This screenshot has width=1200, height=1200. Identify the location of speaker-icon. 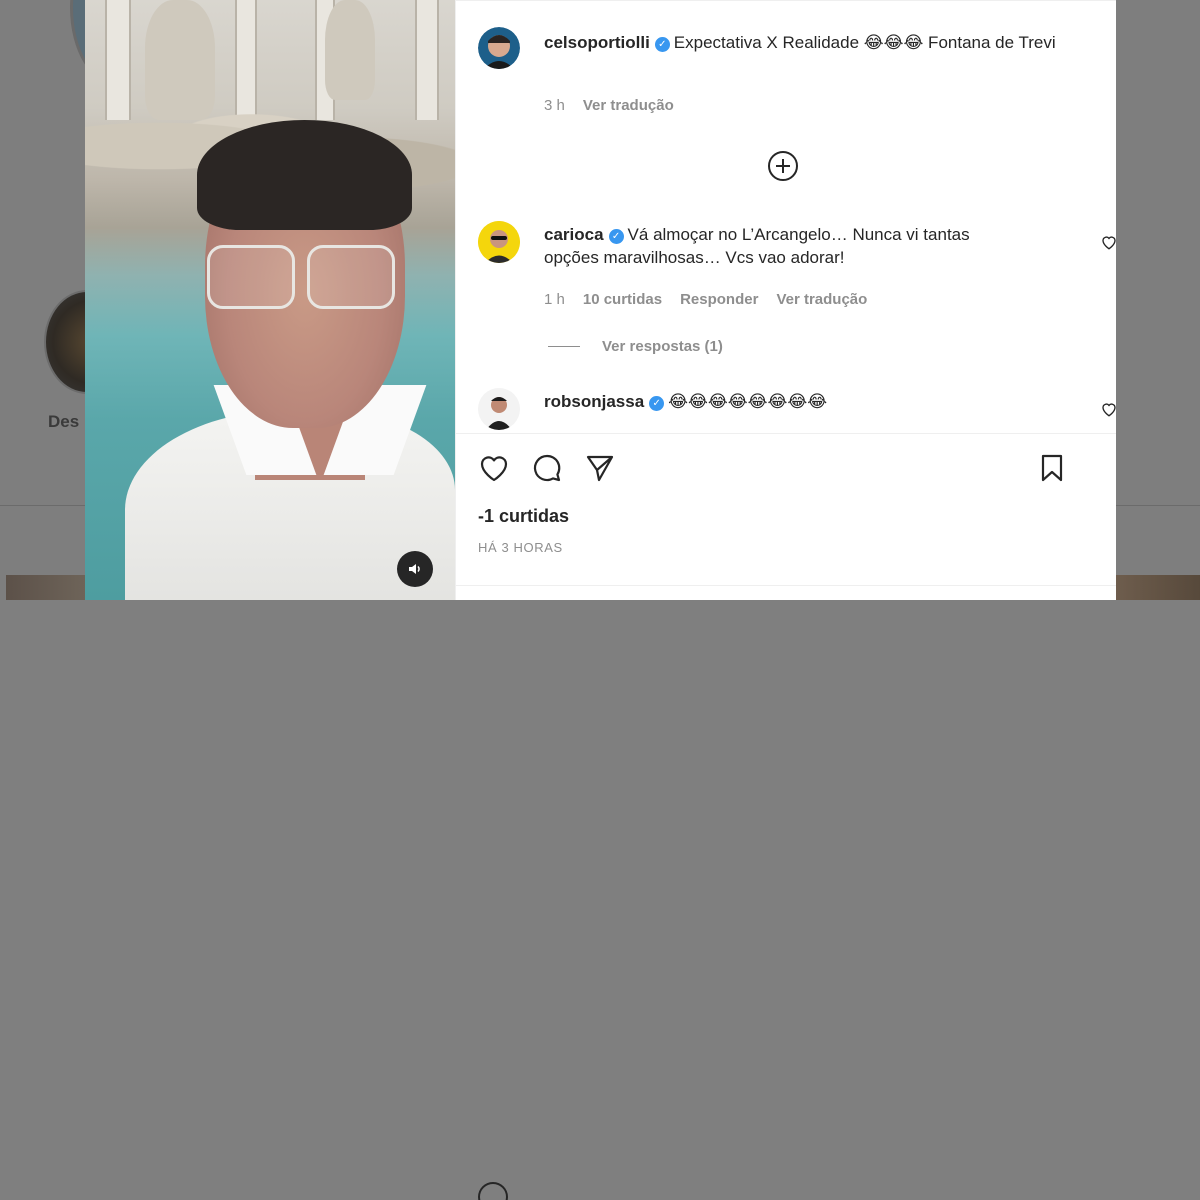
(414, 569).